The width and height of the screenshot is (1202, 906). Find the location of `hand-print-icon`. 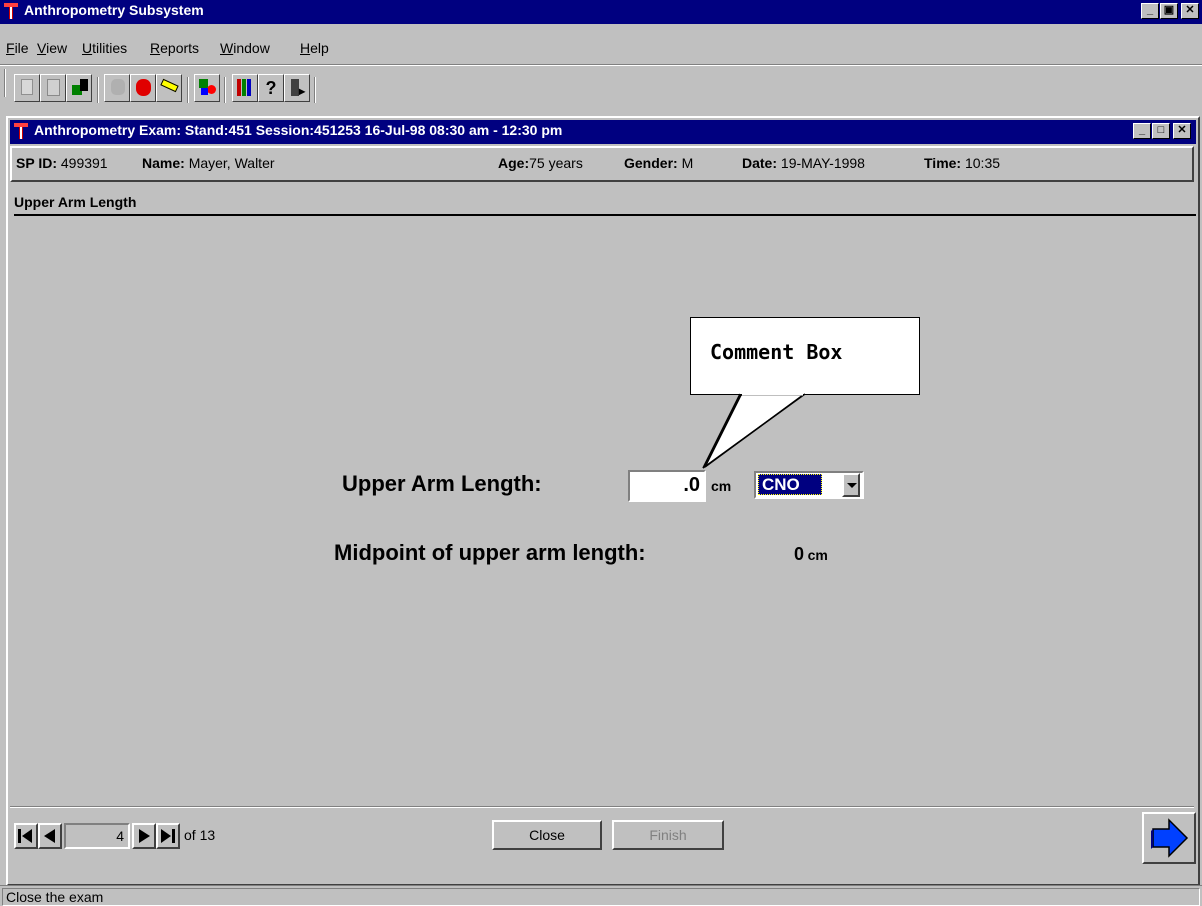

hand-print-icon is located at coordinates (117, 88).